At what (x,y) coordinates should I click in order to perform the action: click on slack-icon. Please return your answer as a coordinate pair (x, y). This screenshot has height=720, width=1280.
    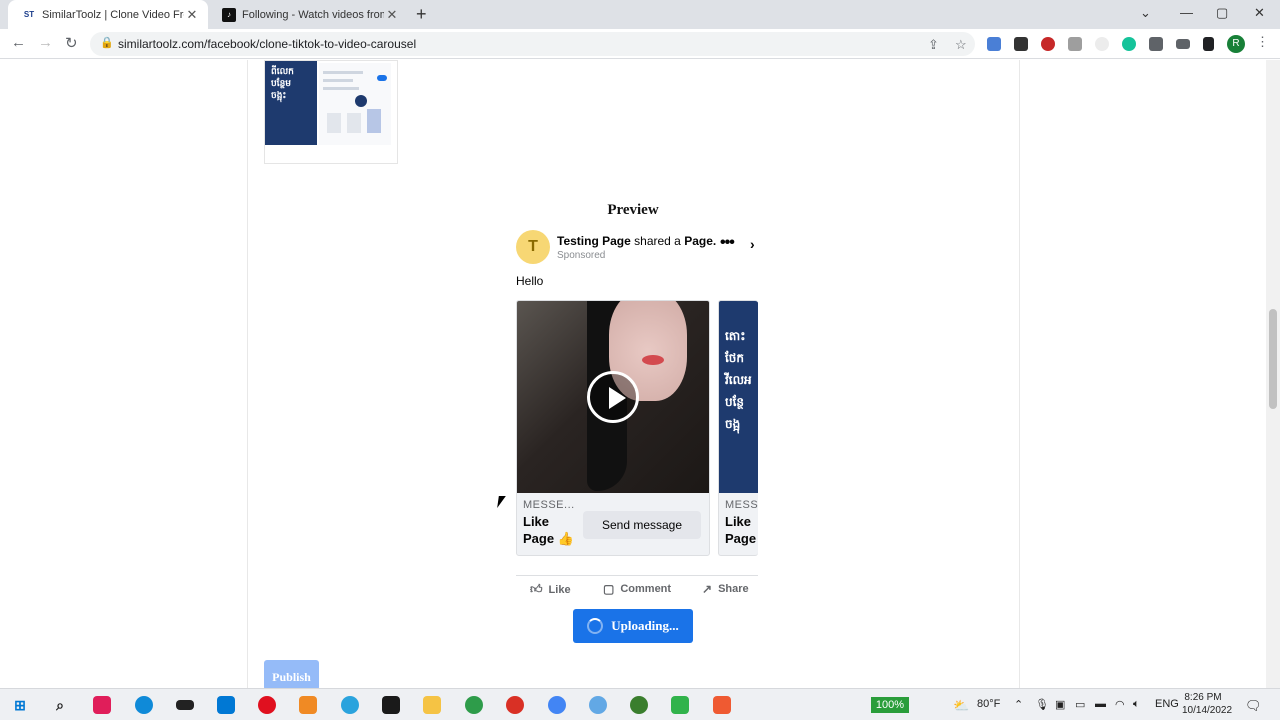
    Looking at the image, I should click on (102, 705).